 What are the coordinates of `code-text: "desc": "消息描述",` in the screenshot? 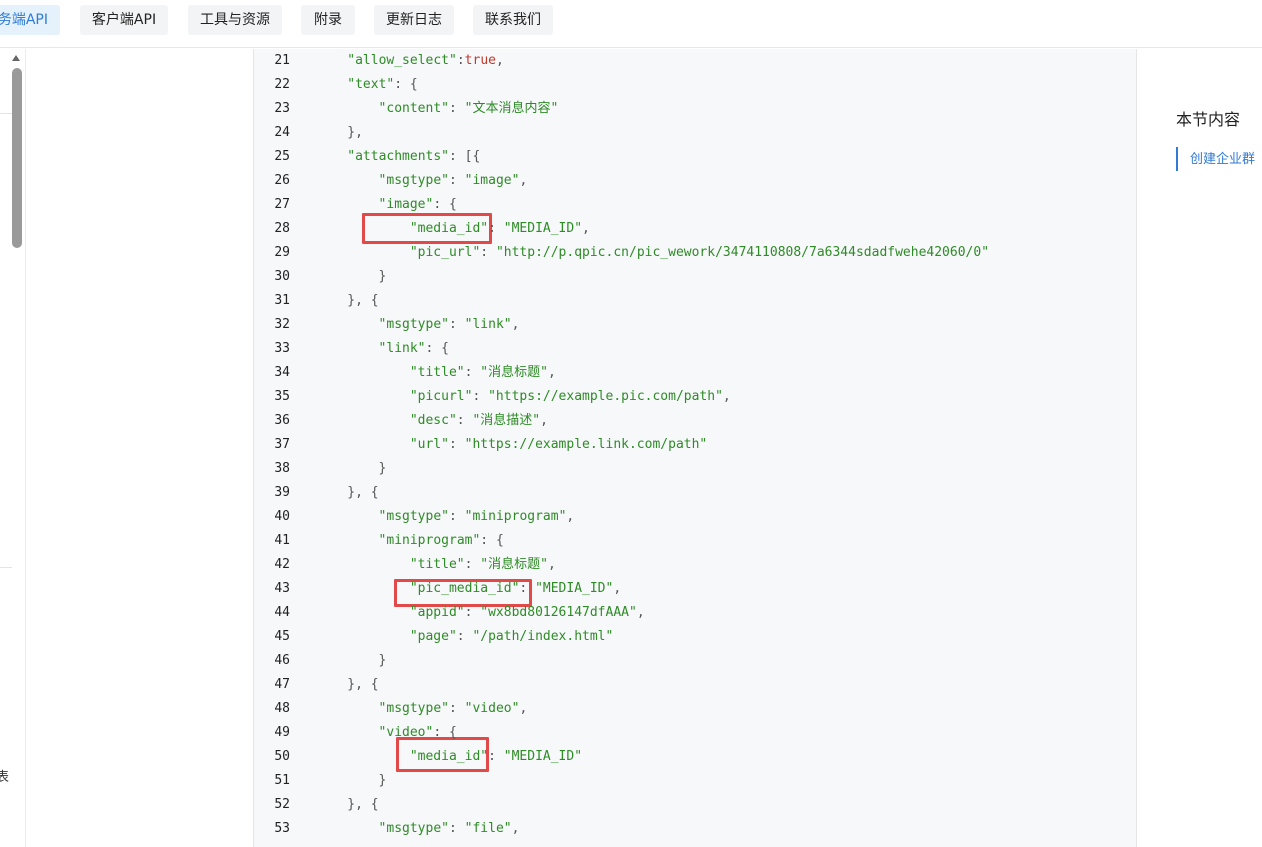 It's located at (479, 421).